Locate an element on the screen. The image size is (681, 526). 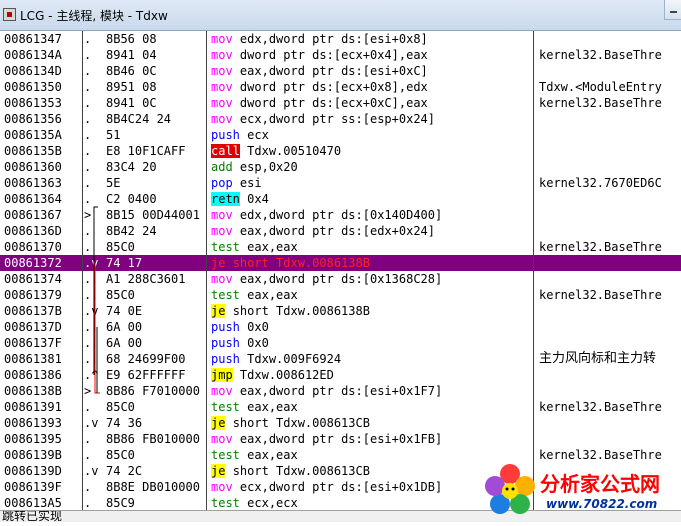
hex-bytes-cell: 68 24699F00 is located at coordinates (146, 359).